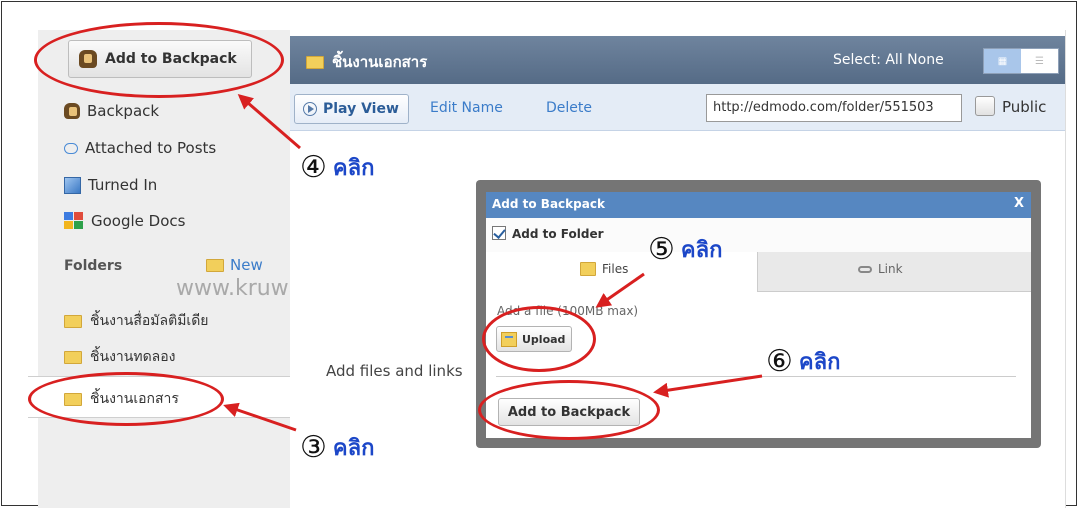 The width and height of the screenshot is (1080, 508). I want to click on arrow-to-upload, so click(620, 290).